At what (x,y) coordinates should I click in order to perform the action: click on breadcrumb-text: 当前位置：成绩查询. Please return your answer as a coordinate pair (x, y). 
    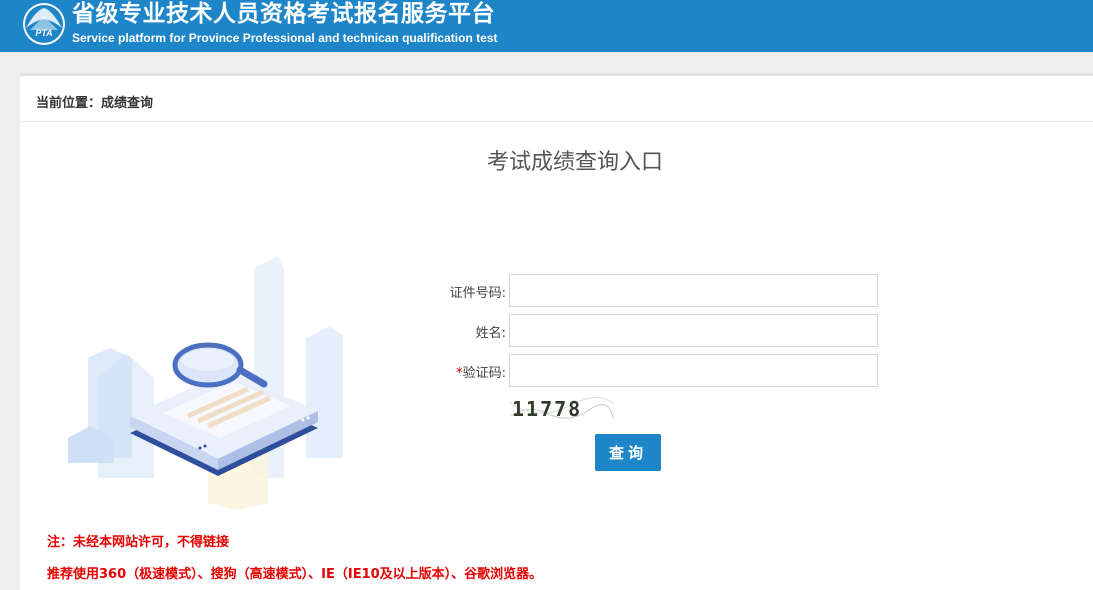
    Looking at the image, I should click on (95, 103).